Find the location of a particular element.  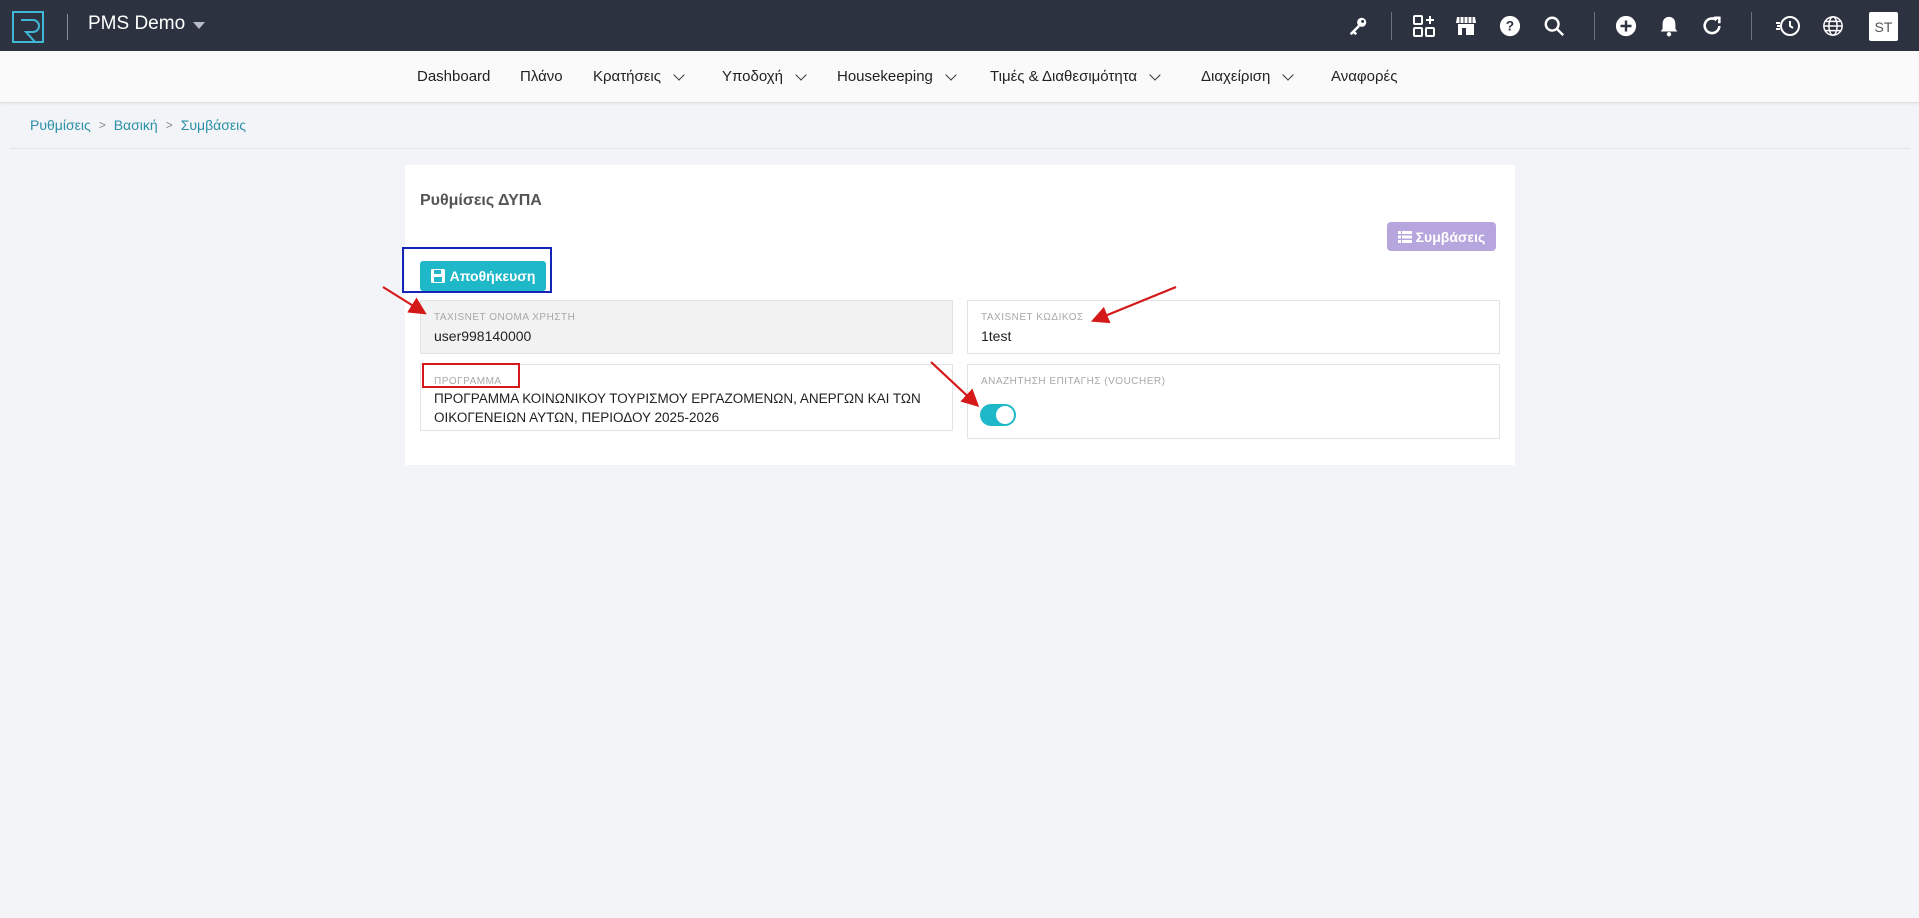

field-label: TAXISNET ΚΩΔΙΚΟΣ is located at coordinates (1032, 317).